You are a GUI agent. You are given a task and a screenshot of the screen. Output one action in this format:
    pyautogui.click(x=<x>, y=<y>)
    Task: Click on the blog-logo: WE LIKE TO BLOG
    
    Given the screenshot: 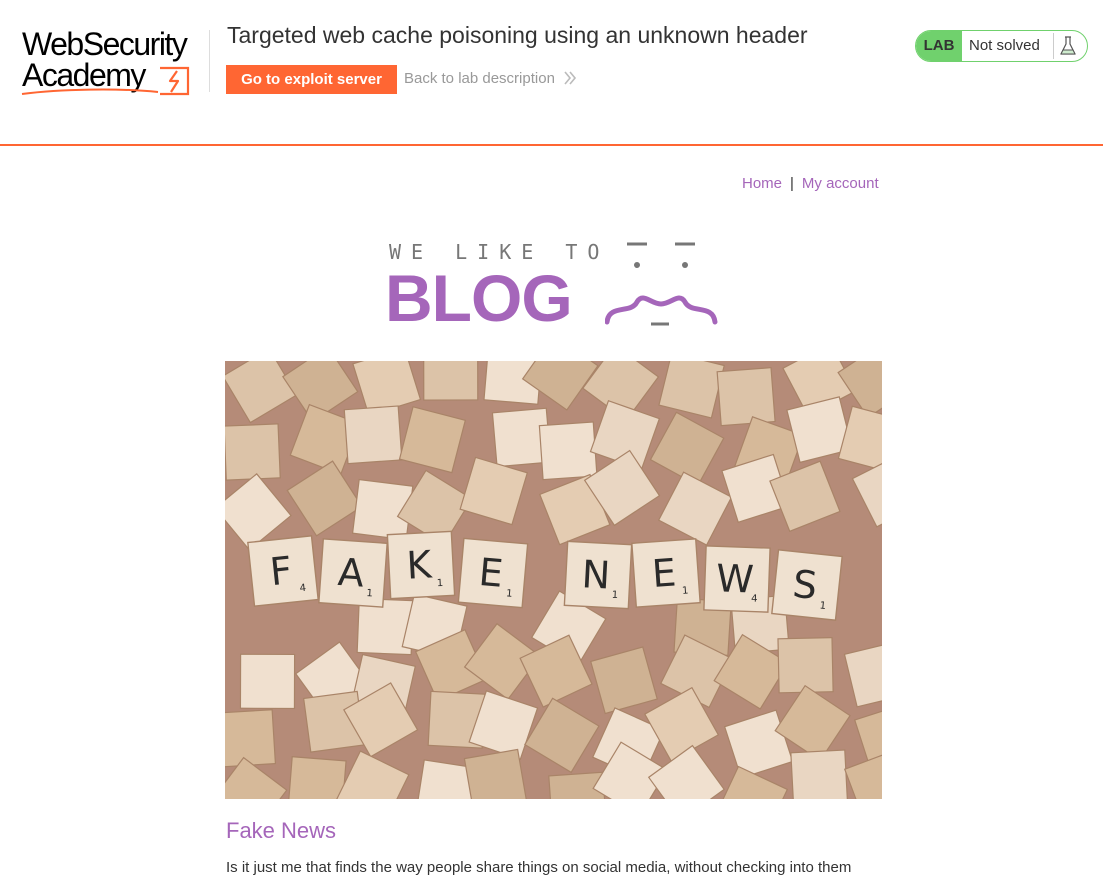 What is the action you would take?
    pyautogui.click(x=552, y=286)
    